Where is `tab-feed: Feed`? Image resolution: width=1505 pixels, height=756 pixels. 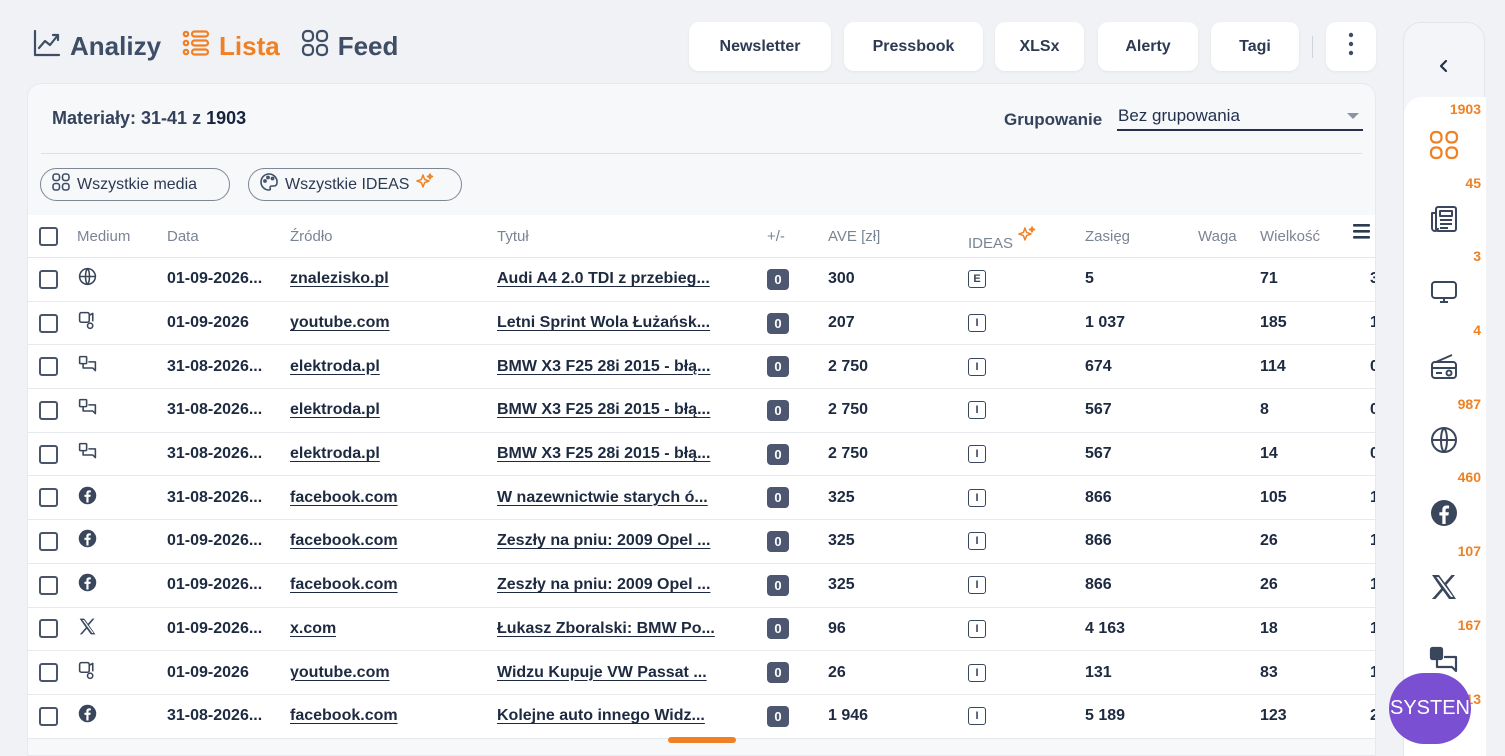 tab-feed: Feed is located at coordinates (349, 46).